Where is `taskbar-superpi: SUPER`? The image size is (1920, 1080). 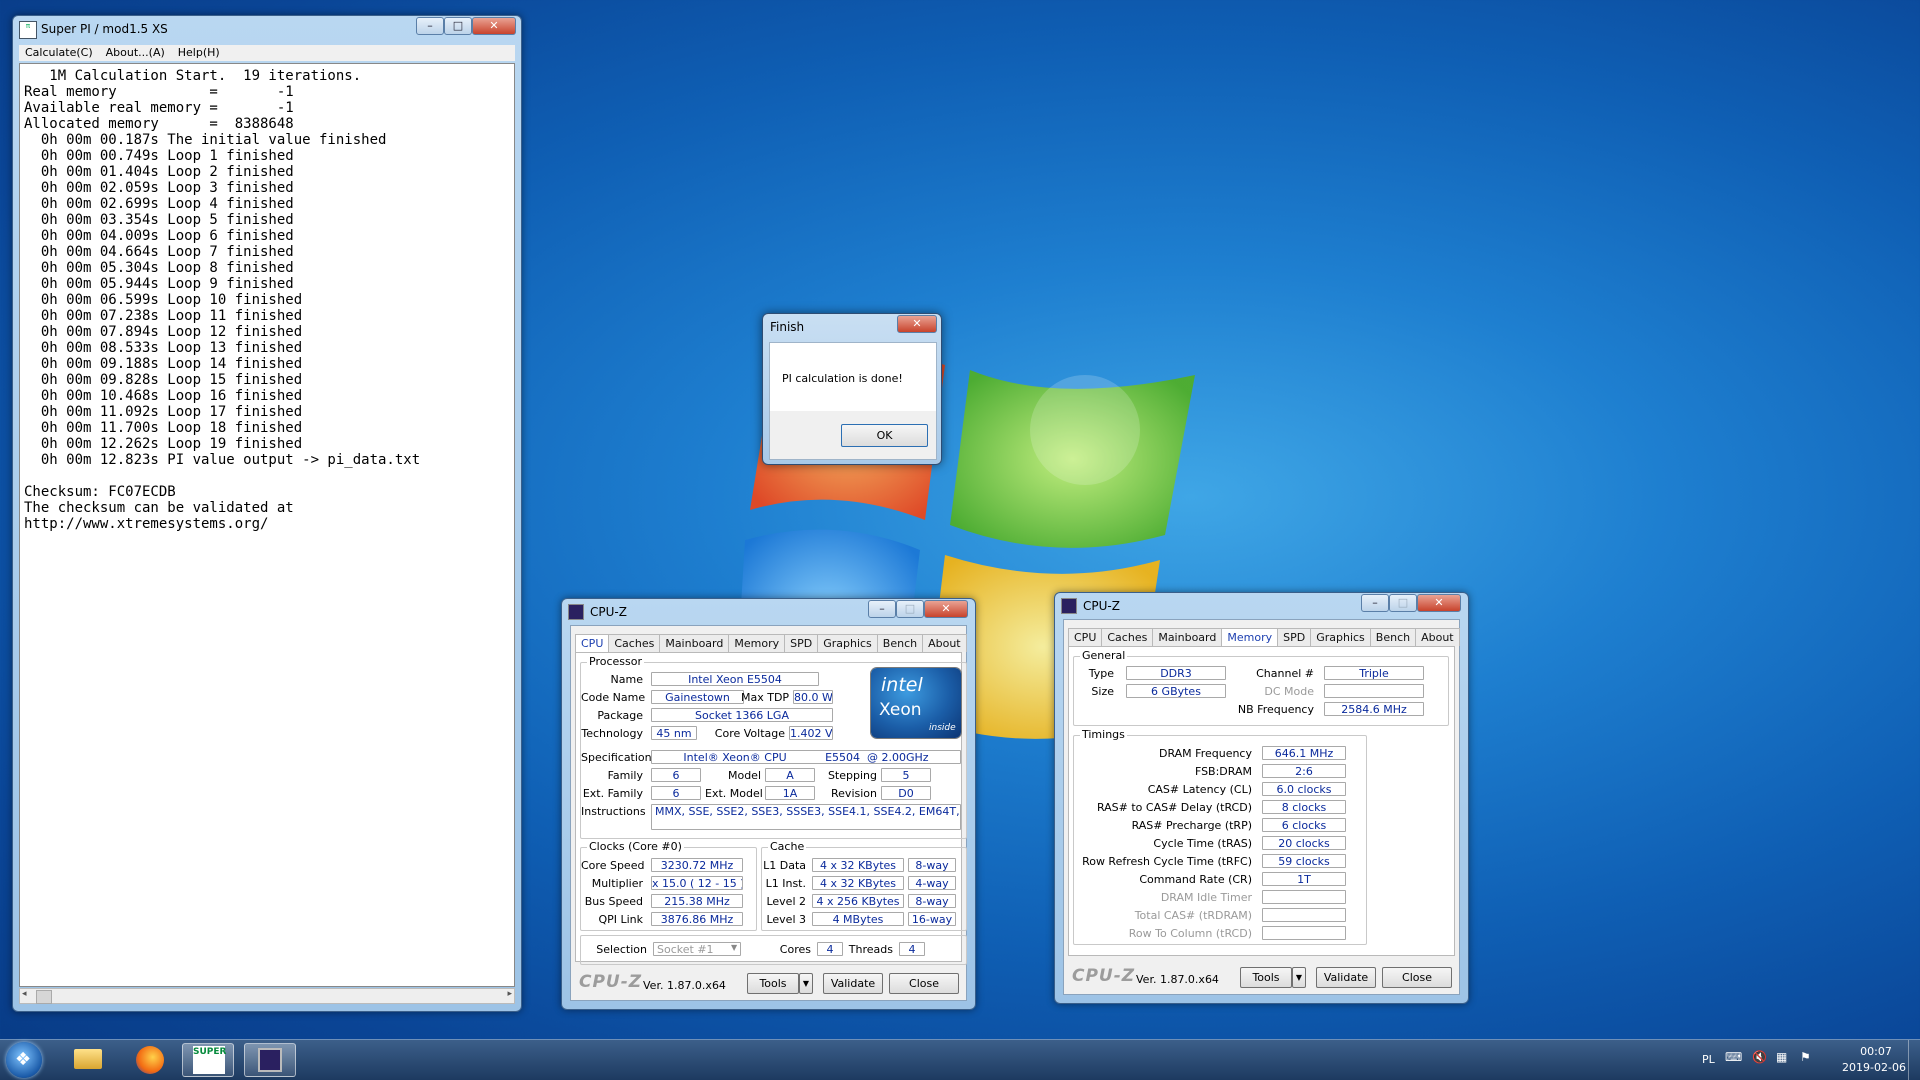 taskbar-superpi: SUPER is located at coordinates (208, 1060).